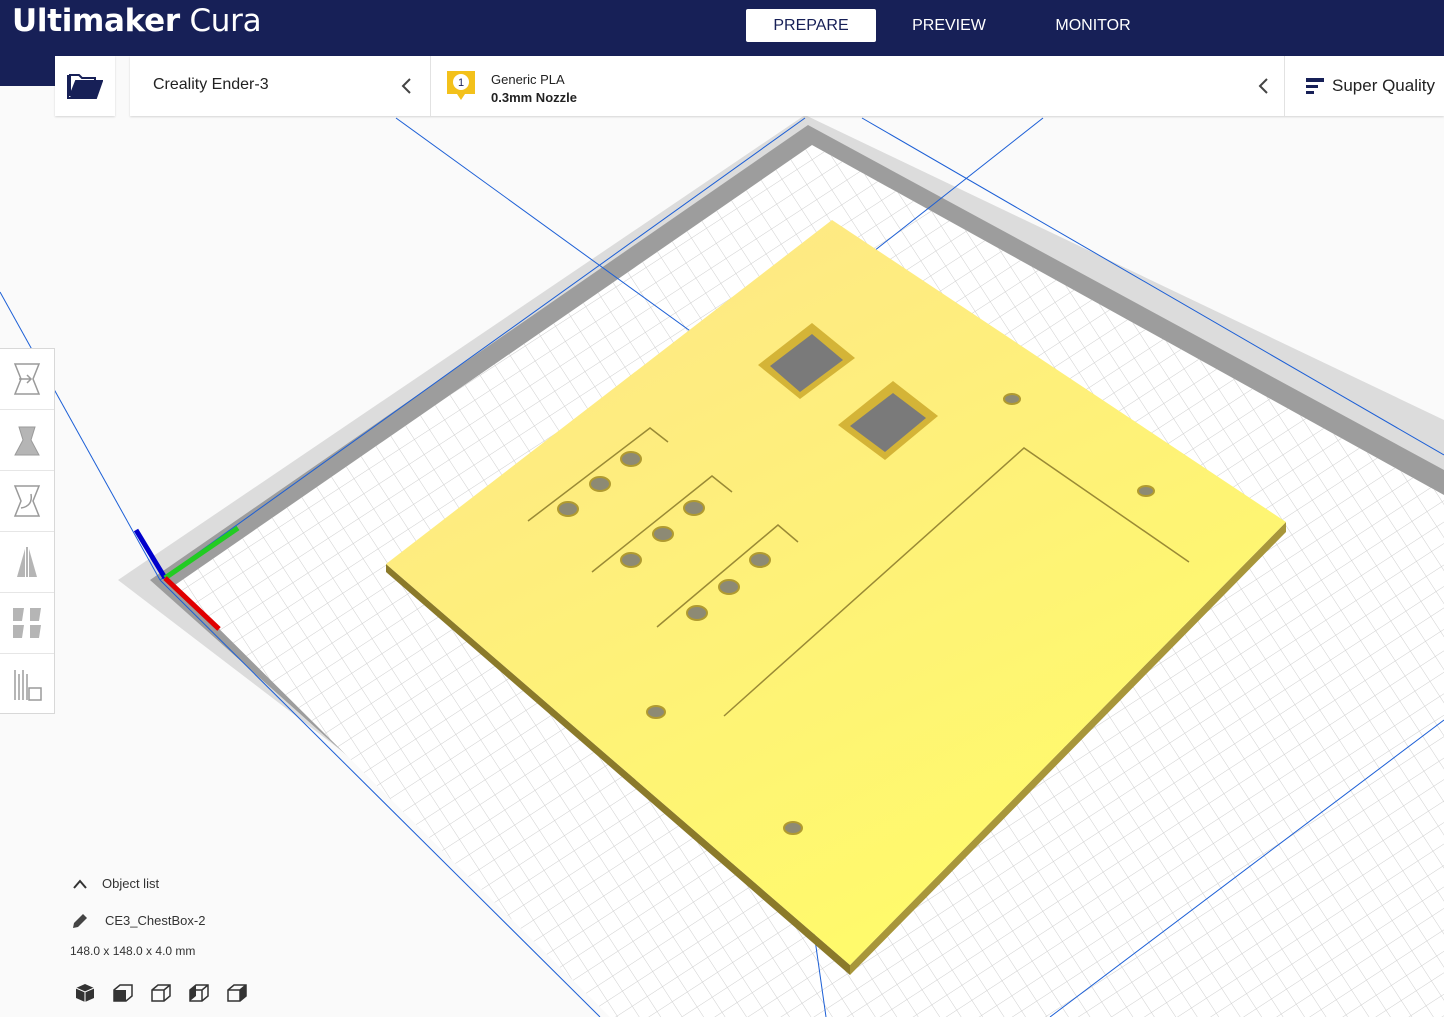 Image resolution: width=1444 pixels, height=1017 pixels. I want to click on scale-tool-button, so click(27, 440).